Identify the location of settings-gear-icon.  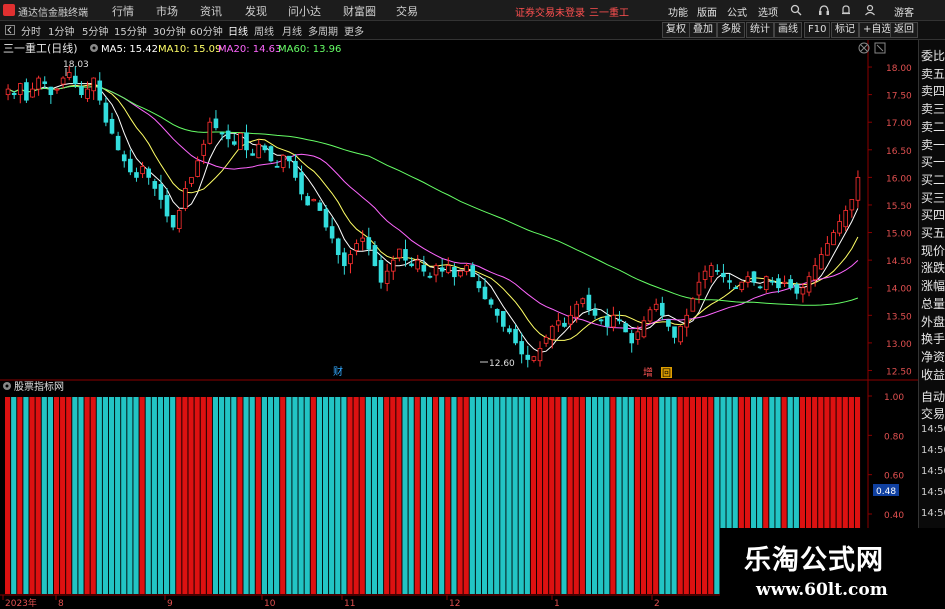
(94, 48).